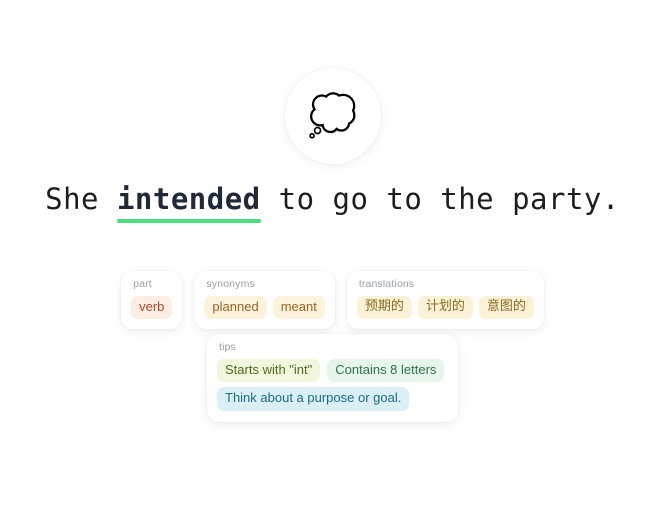  I want to click on chip-translations: 计划的, so click(445, 307).